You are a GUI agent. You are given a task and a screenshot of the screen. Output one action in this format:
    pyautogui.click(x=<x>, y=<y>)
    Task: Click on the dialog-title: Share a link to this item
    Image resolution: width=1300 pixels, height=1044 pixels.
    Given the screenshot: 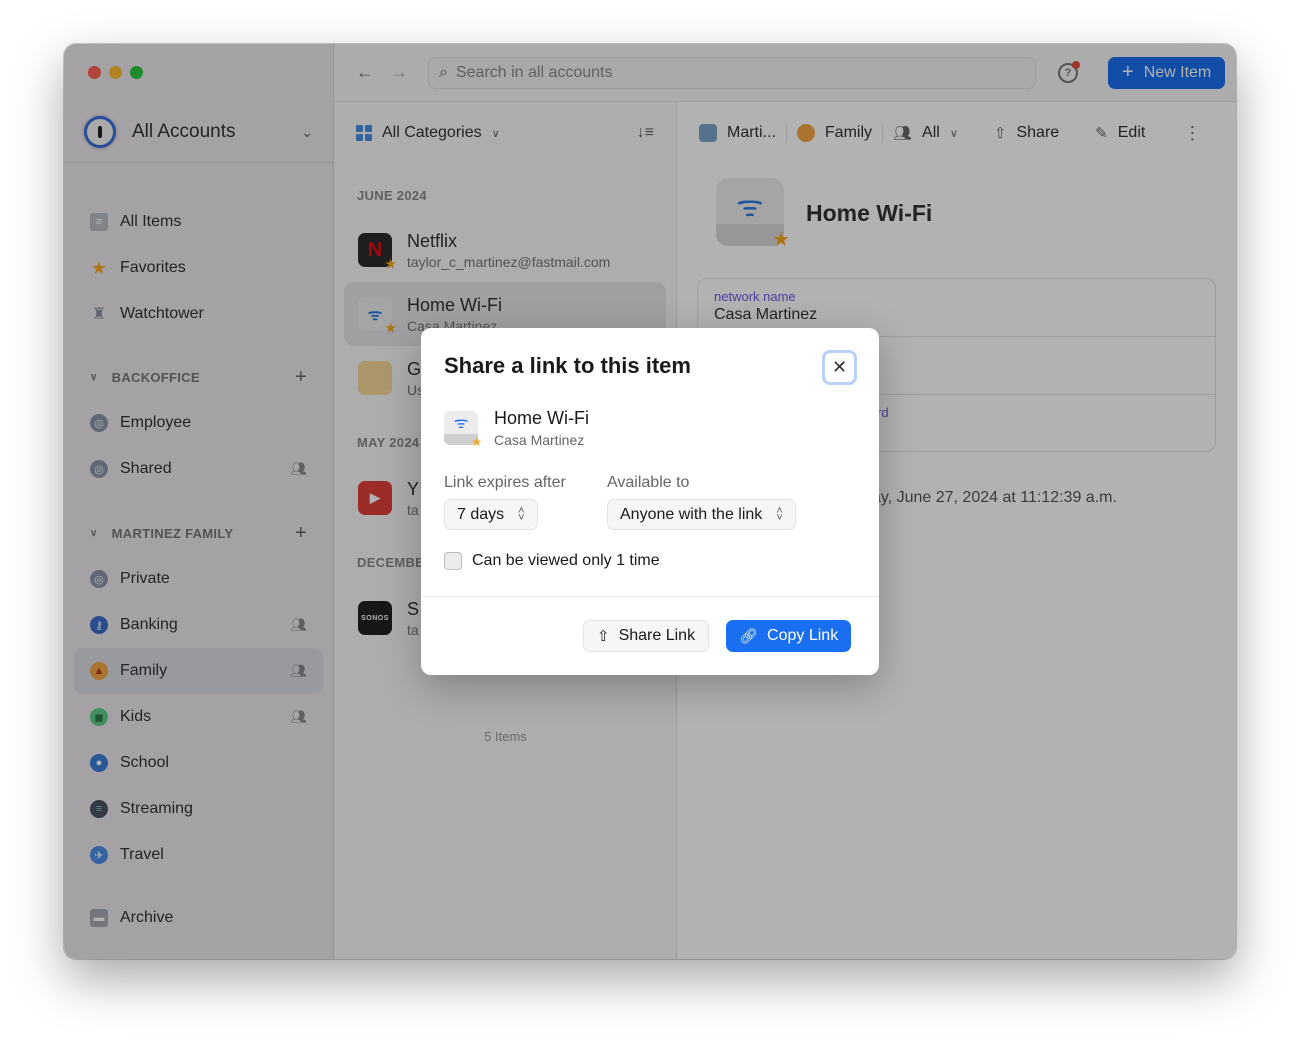 What is the action you would take?
    pyautogui.click(x=567, y=365)
    